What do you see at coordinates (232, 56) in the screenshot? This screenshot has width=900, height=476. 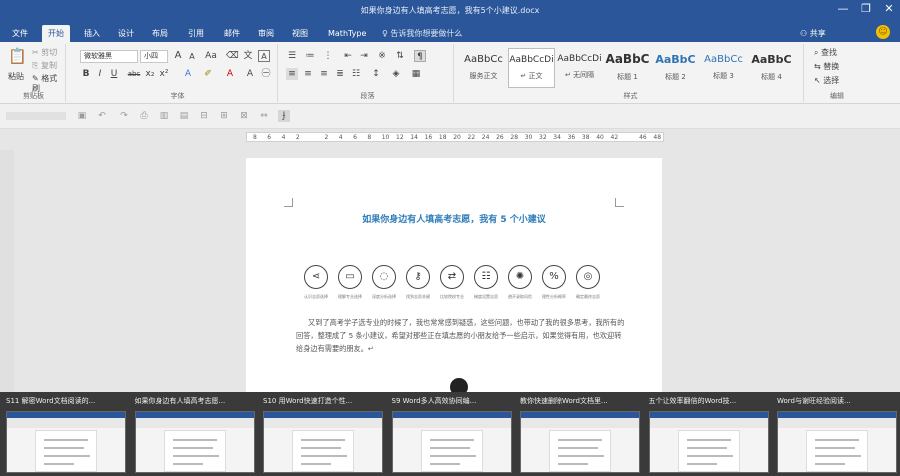 I see `clear-format-icon: ⌫` at bounding box center [232, 56].